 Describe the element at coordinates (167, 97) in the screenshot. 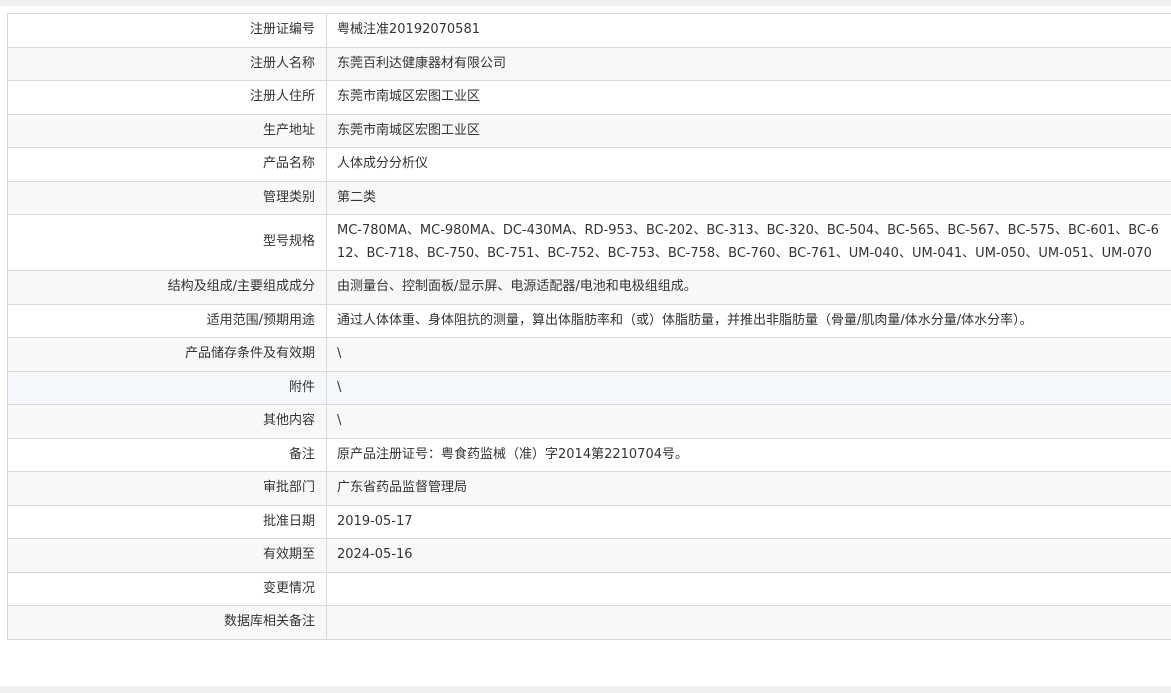

I see `row-label: 注册人住所` at that location.